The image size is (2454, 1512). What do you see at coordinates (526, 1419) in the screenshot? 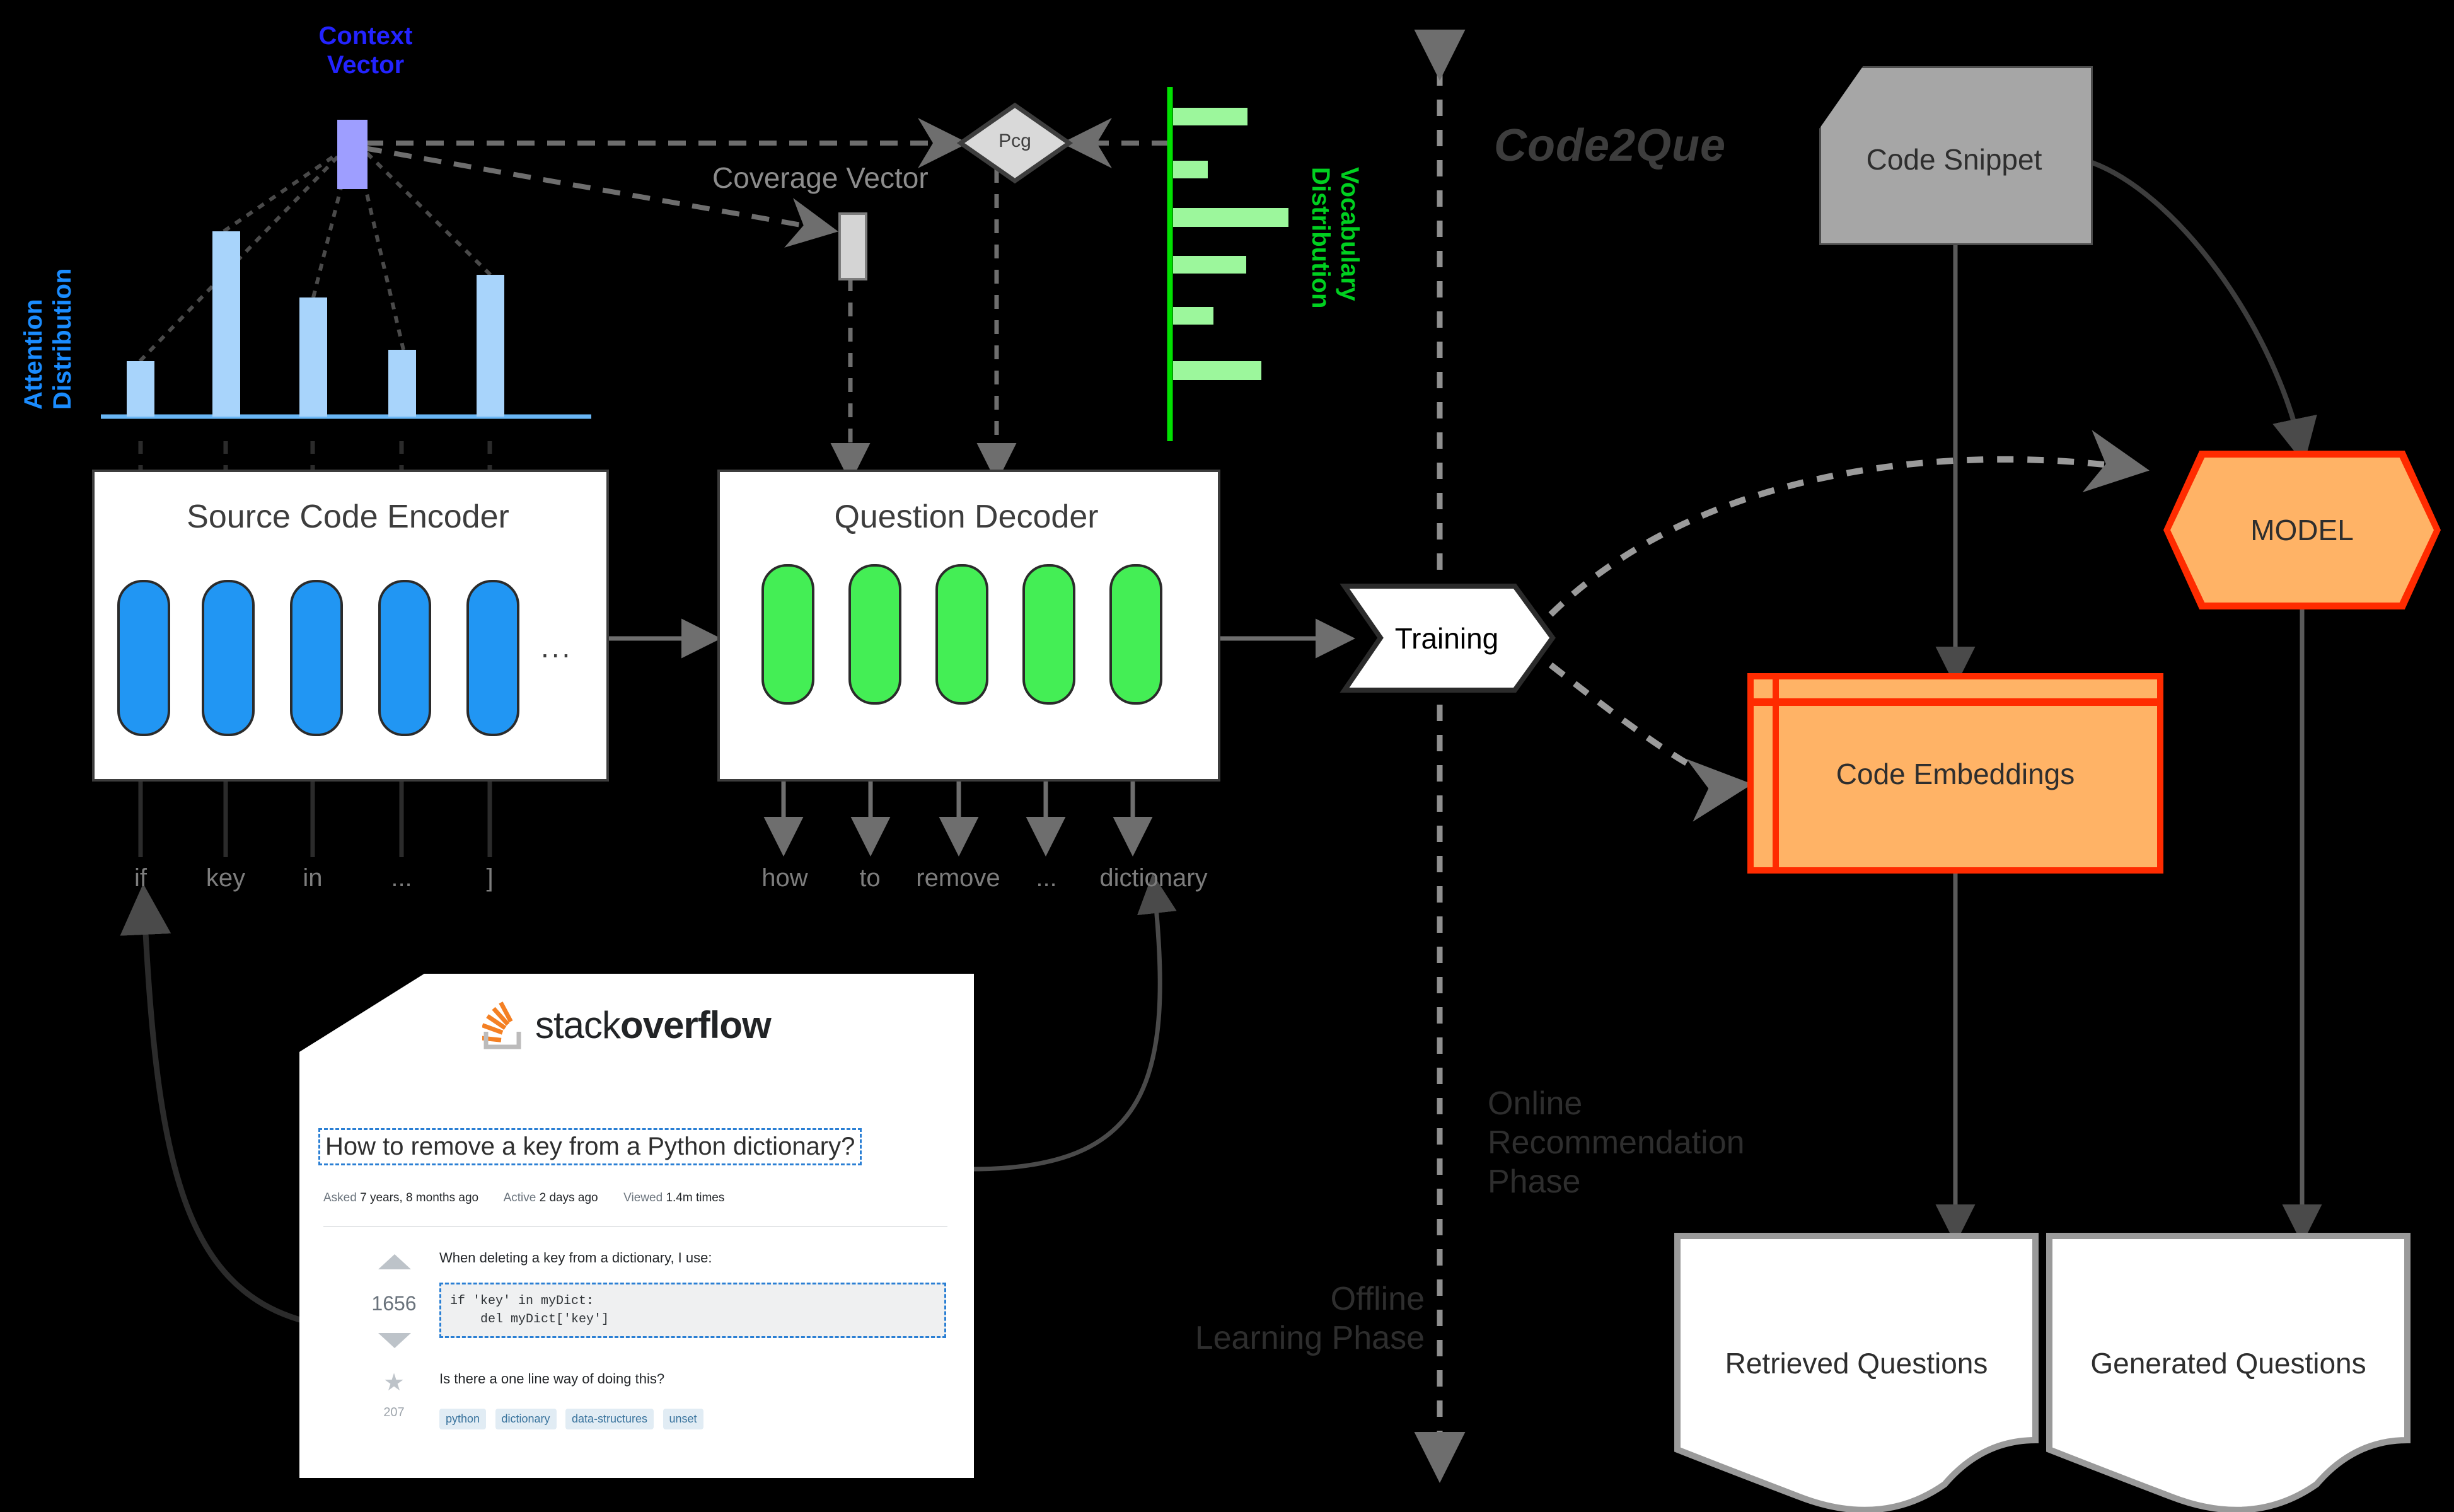
I see `so-tag: dictionary` at bounding box center [526, 1419].